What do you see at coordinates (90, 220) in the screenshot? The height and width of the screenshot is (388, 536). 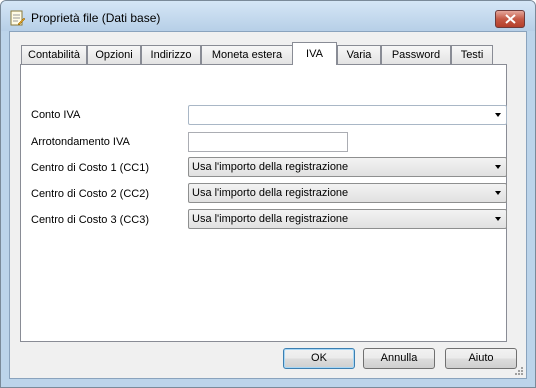 I see `cc3-label: Centro di Costo 3 (CC3)` at bounding box center [90, 220].